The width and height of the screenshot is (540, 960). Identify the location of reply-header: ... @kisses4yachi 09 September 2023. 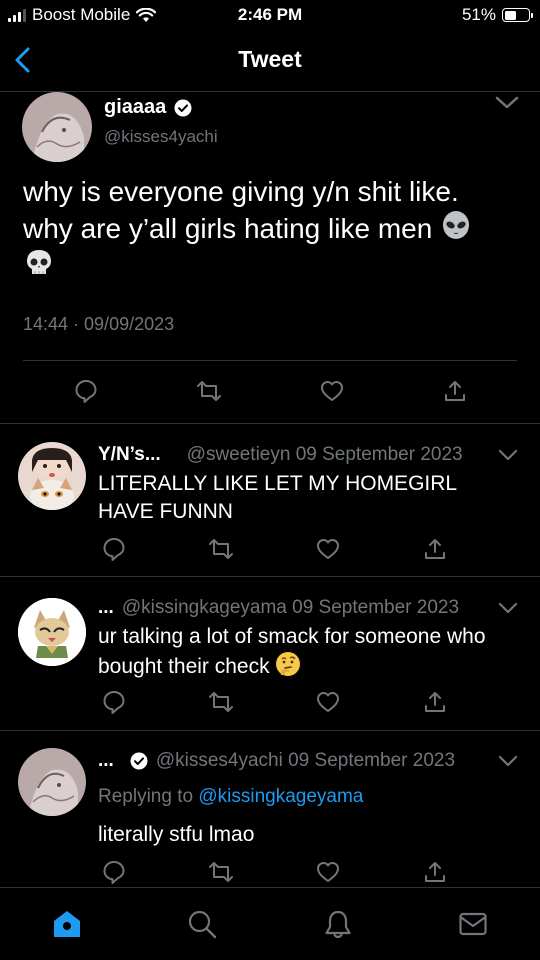
(276, 761).